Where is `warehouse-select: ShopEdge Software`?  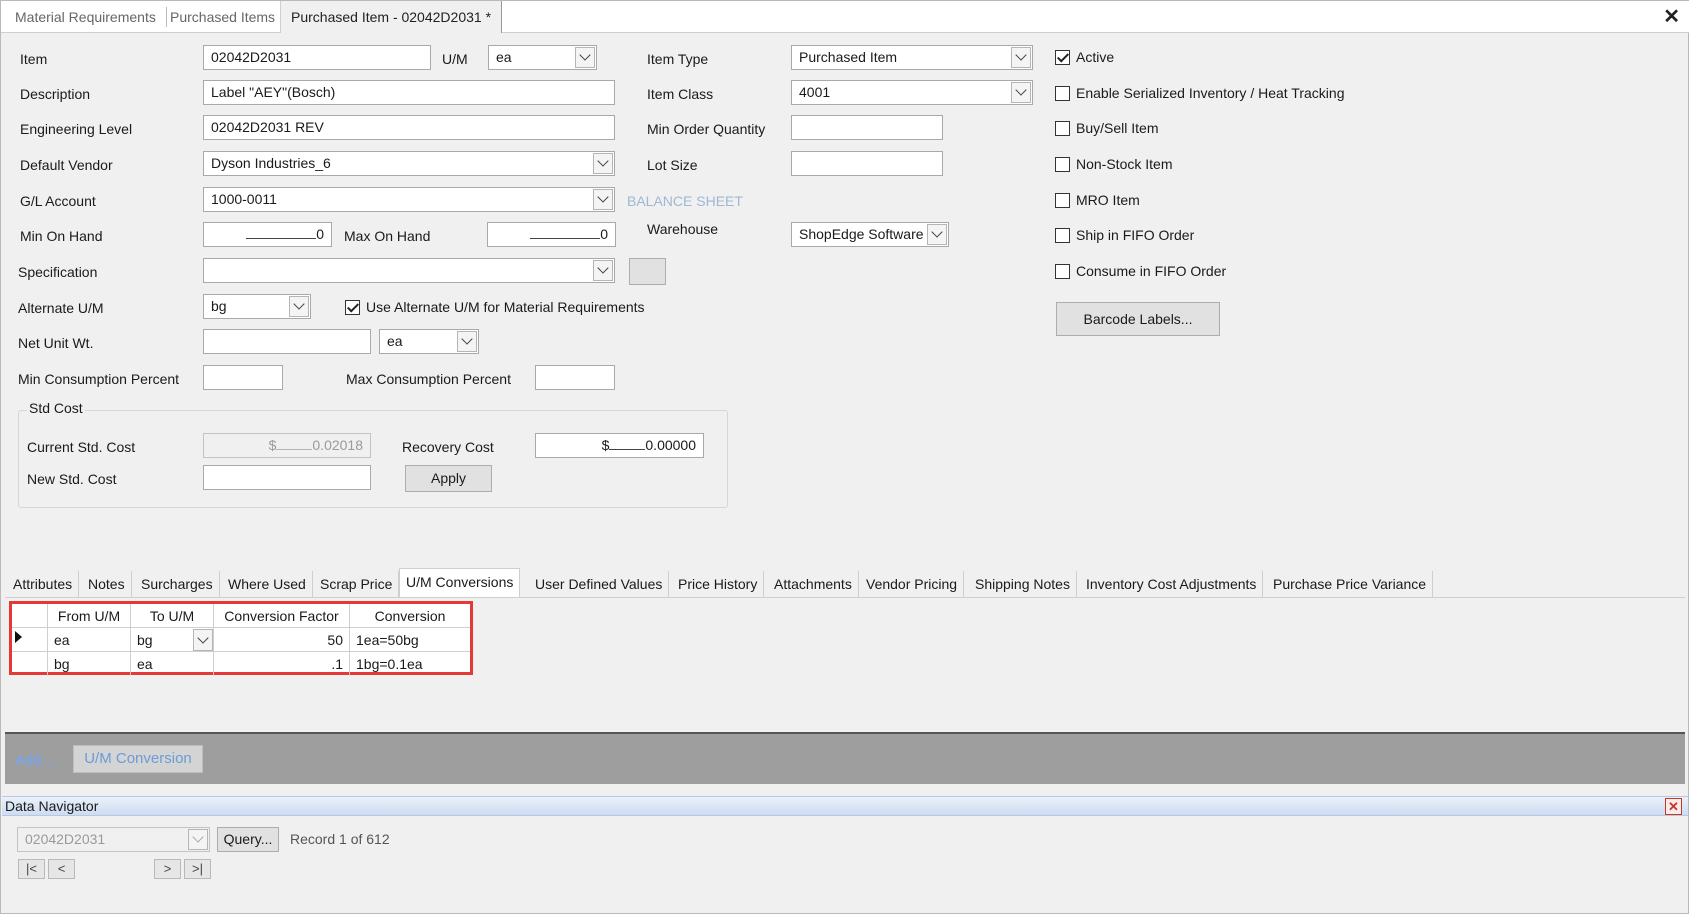
warehouse-select: ShopEdge Software is located at coordinates (870, 234).